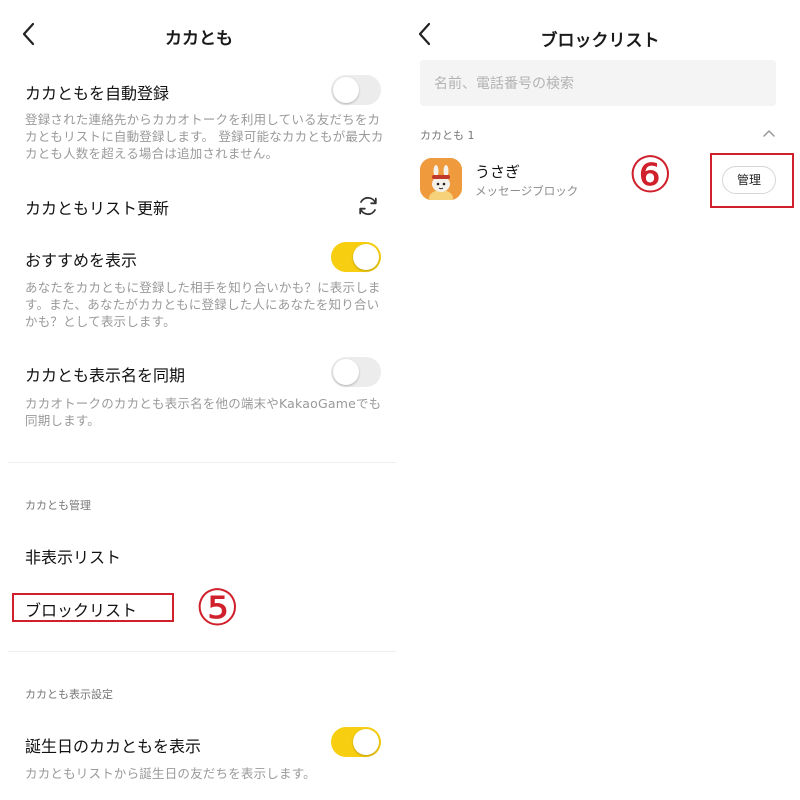 Image resolution: width=800 pixels, height=800 pixels. What do you see at coordinates (73, 556) in the screenshot?
I see `hidden-list-item: 非表示リスト` at bounding box center [73, 556].